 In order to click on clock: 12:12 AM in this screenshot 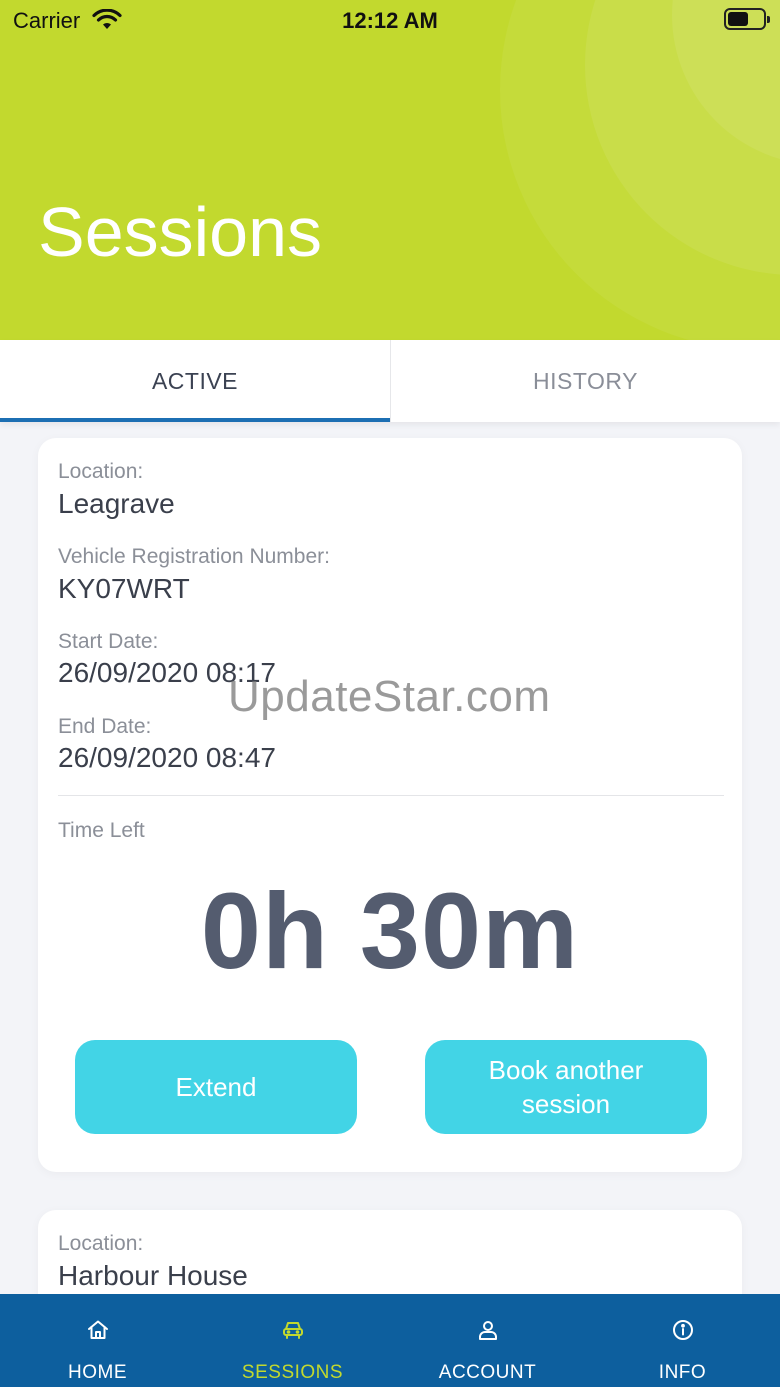, I will do `click(390, 20)`.